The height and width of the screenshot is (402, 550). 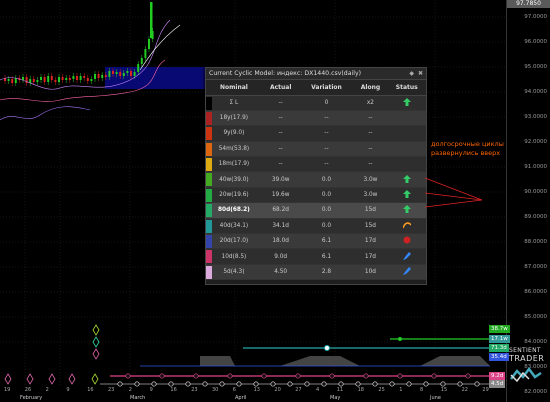 What do you see at coordinates (370, 195) in the screenshot?
I see `cell-along: 3.0w` at bounding box center [370, 195].